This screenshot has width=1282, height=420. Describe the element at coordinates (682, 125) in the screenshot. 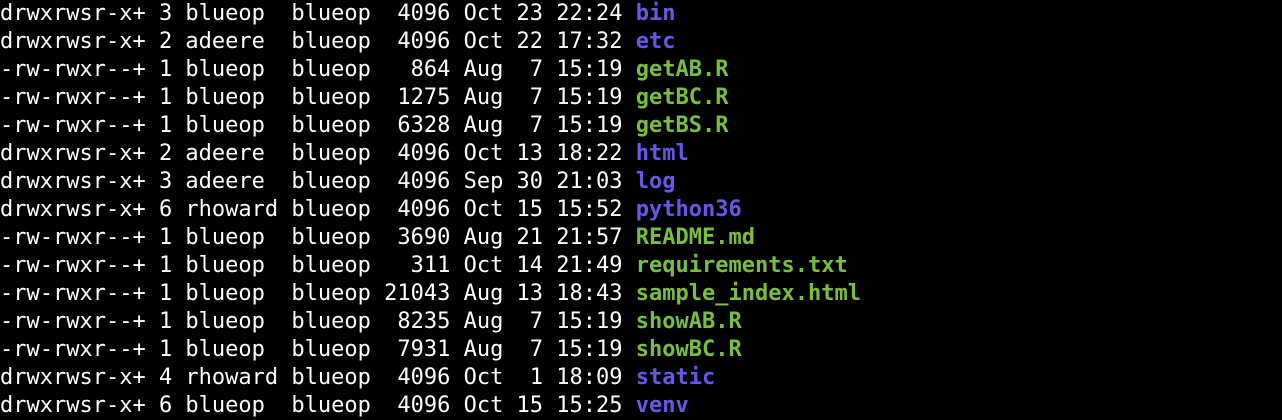

I see `file-name: getBS.R` at that location.